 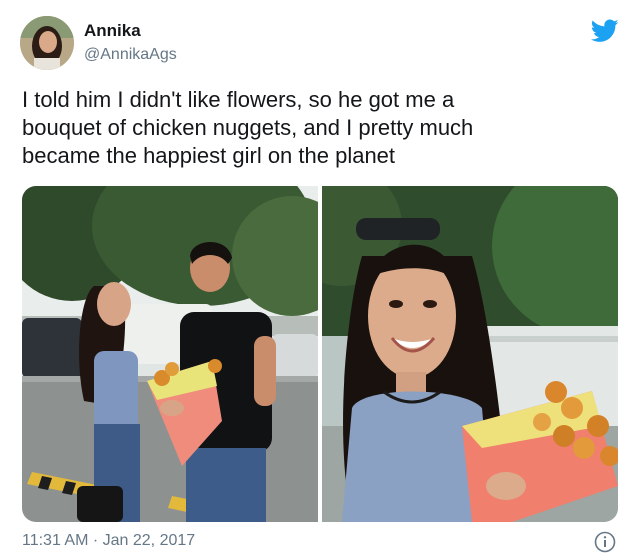 I want to click on avatar, so click(x=47, y=43).